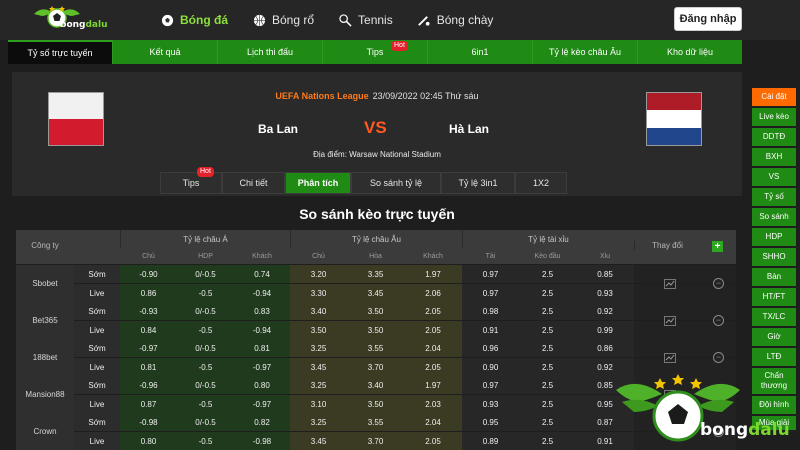  What do you see at coordinates (318, 293) in the screenshot?
I see `odds-cell: 3.30` at bounding box center [318, 293].